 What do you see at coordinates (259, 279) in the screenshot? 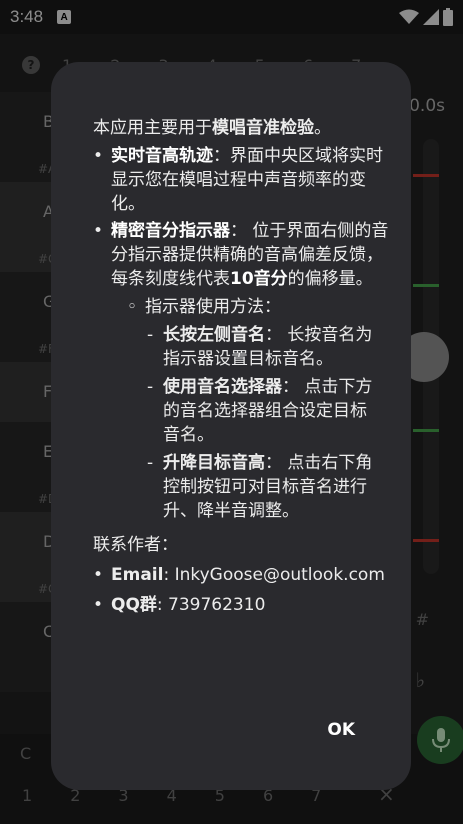
I see `feature-highlight: 10音分` at bounding box center [259, 279].